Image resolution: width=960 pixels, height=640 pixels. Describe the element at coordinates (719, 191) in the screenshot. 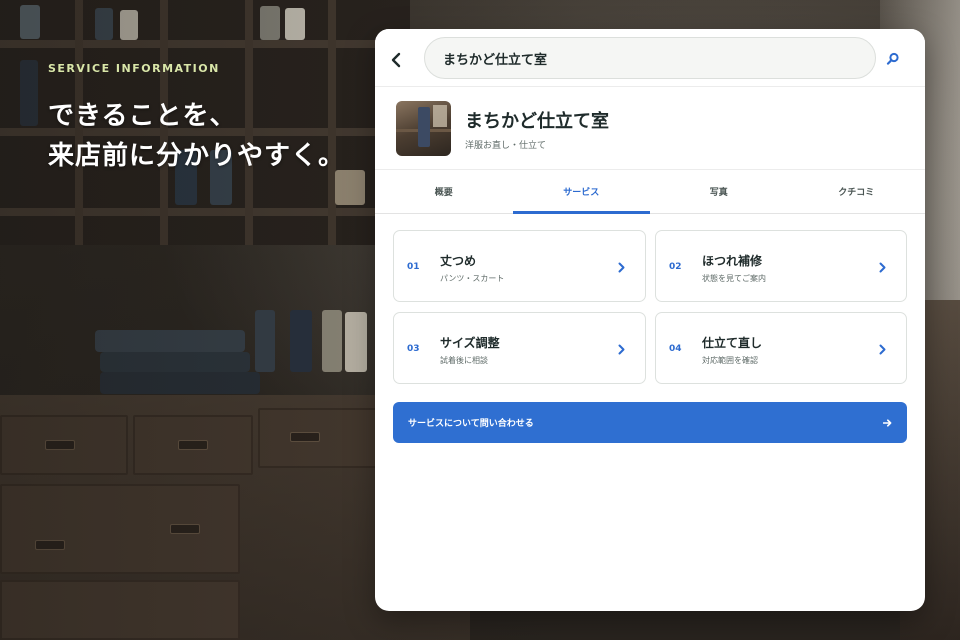

I see `tab-photos: 写真` at that location.